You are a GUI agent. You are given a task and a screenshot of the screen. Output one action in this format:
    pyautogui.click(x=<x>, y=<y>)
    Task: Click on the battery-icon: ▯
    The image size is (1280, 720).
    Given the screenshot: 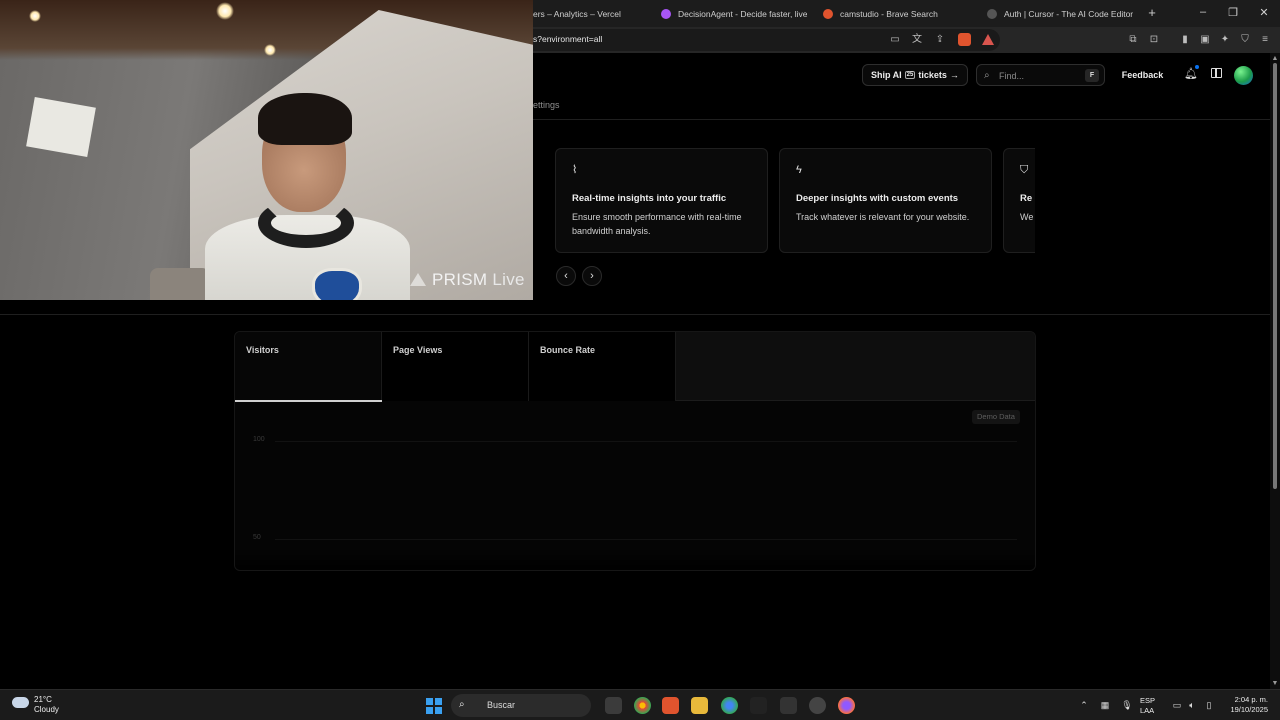 What is the action you would take?
    pyautogui.click(x=1209, y=705)
    